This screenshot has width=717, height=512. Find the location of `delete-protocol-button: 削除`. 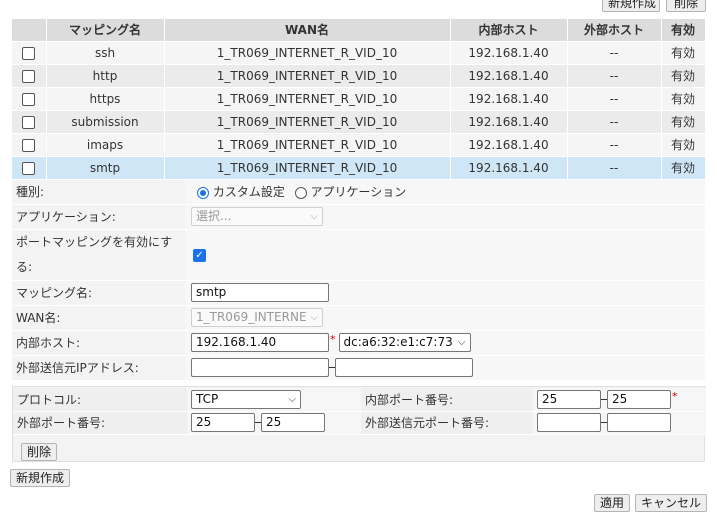

delete-protocol-button: 削除 is located at coordinates (39, 452).